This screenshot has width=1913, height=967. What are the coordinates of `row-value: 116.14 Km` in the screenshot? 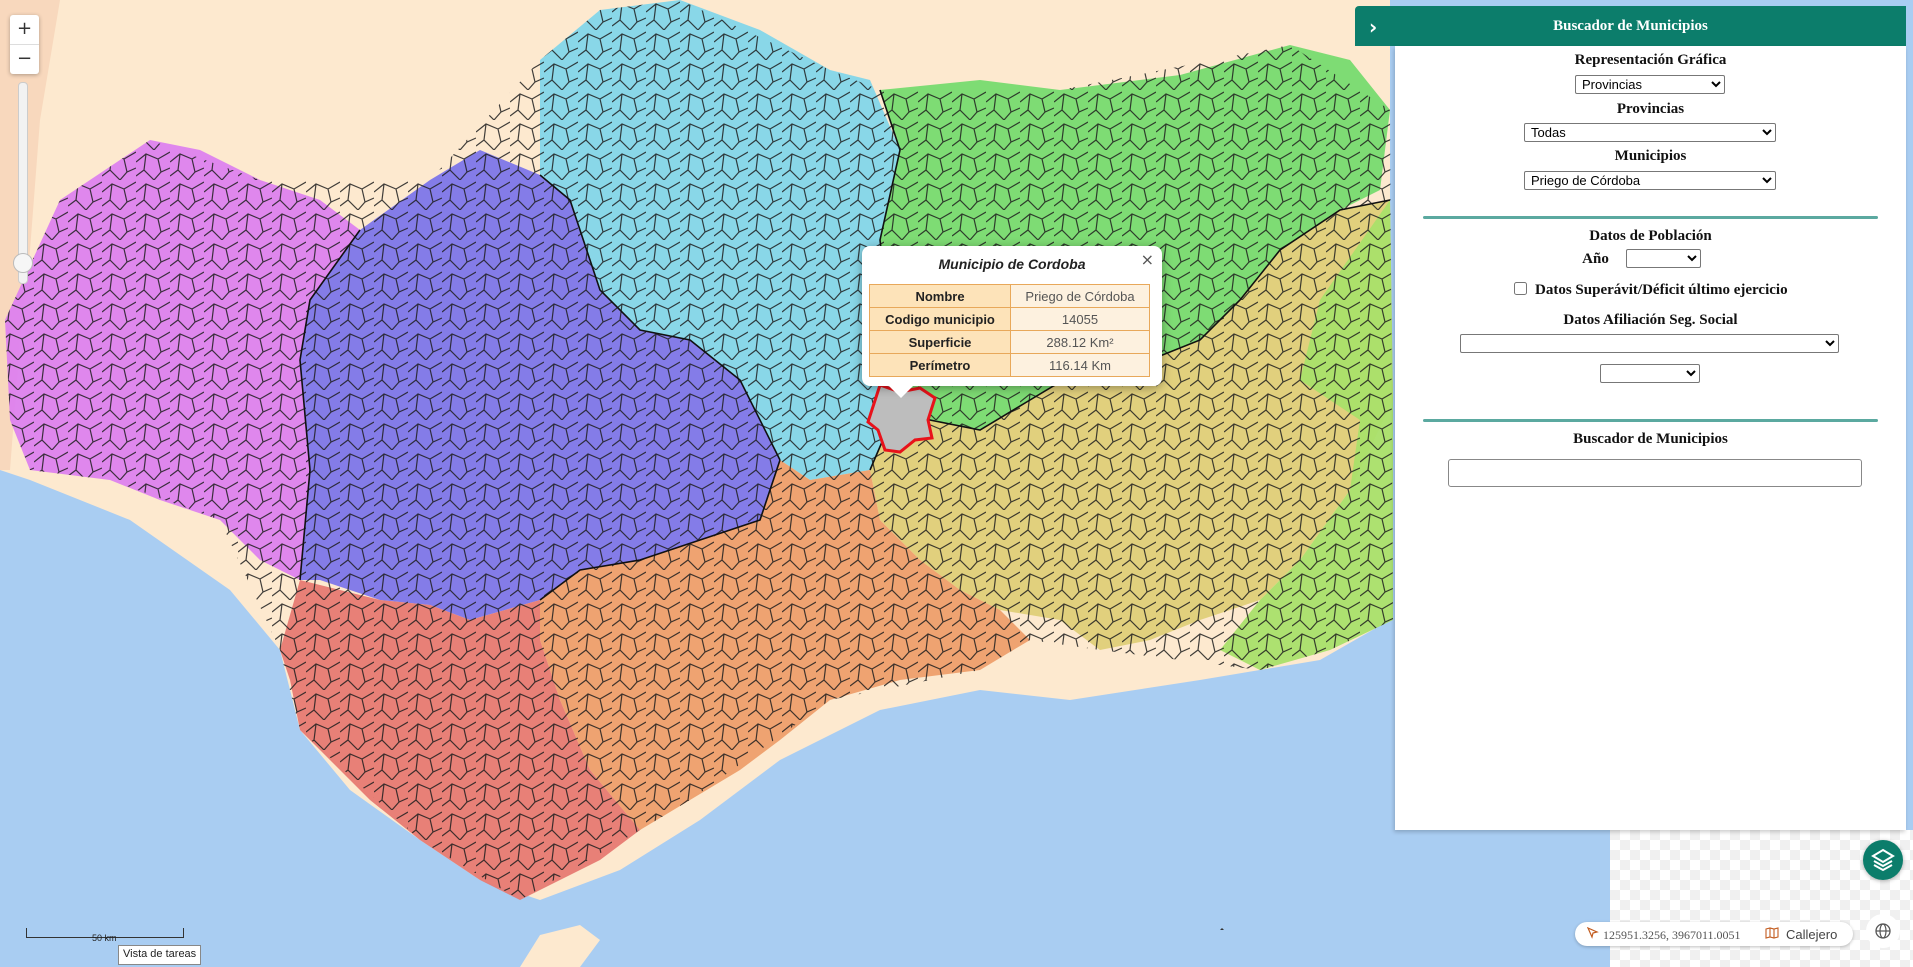 It's located at (1080, 365).